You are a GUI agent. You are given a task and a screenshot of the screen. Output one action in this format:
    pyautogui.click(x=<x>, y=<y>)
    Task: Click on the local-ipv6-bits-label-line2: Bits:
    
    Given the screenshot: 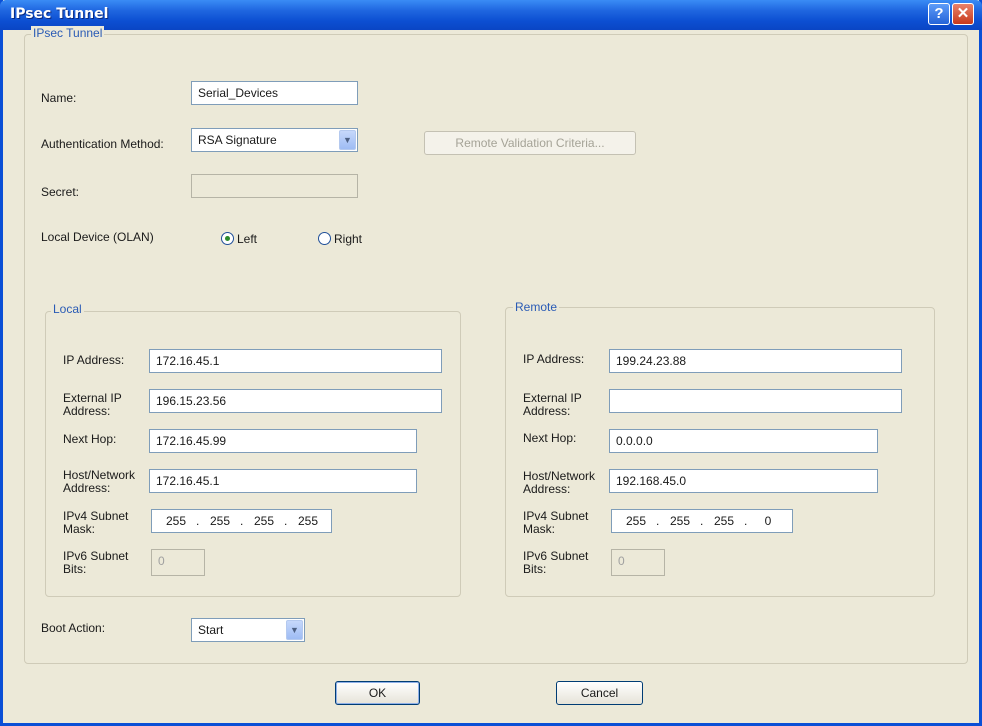 What is the action you would take?
    pyautogui.click(x=75, y=569)
    